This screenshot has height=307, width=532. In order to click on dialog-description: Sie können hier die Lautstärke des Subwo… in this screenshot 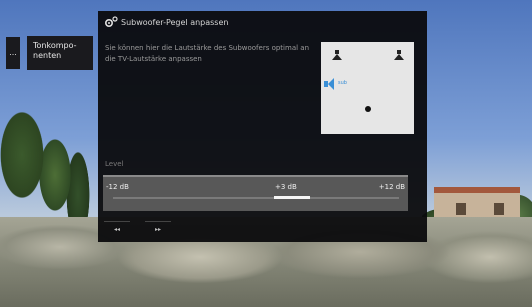, I will do `click(207, 53)`.